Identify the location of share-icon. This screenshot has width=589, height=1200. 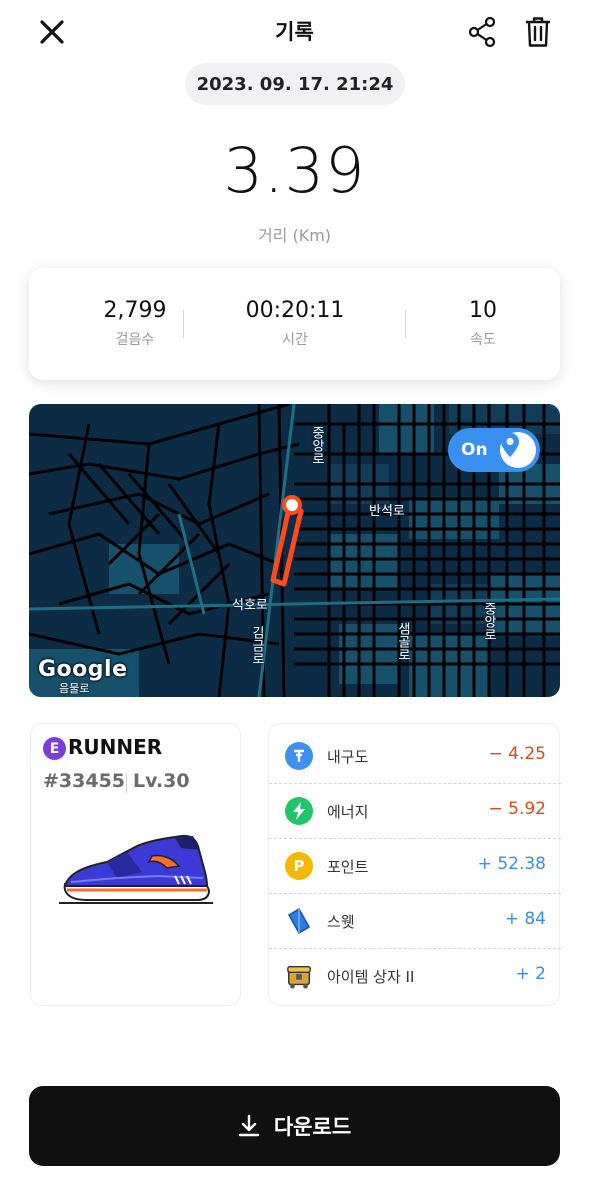
(482, 32).